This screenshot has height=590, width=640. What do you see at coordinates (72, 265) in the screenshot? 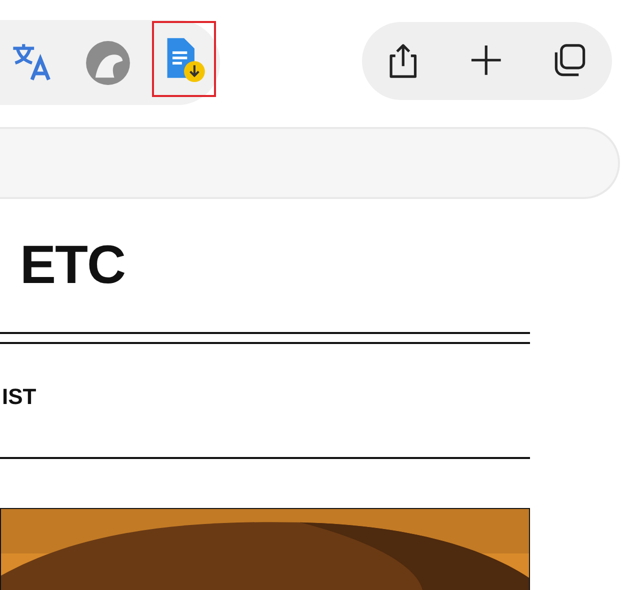
I see `page-heading: ETC` at bounding box center [72, 265].